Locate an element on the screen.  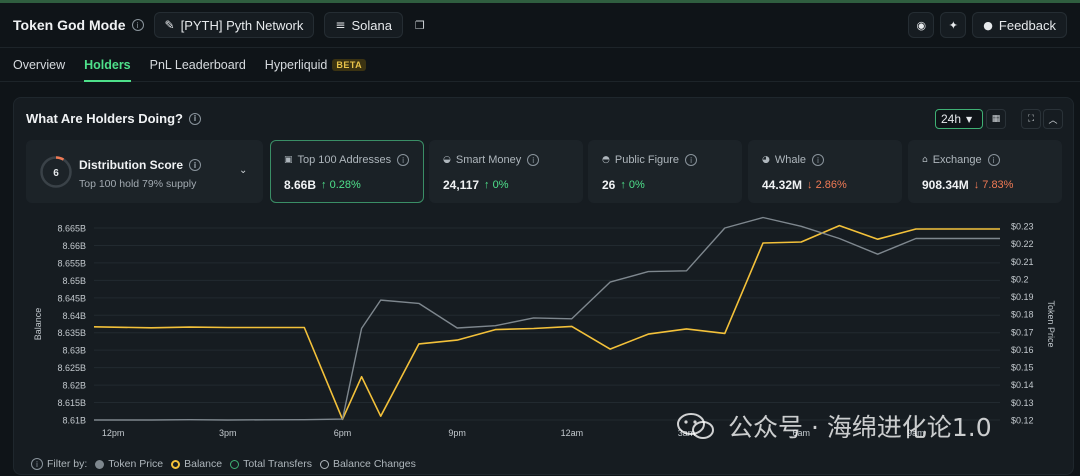
x-tick-label: 12pm is located at coordinates (113, 433).